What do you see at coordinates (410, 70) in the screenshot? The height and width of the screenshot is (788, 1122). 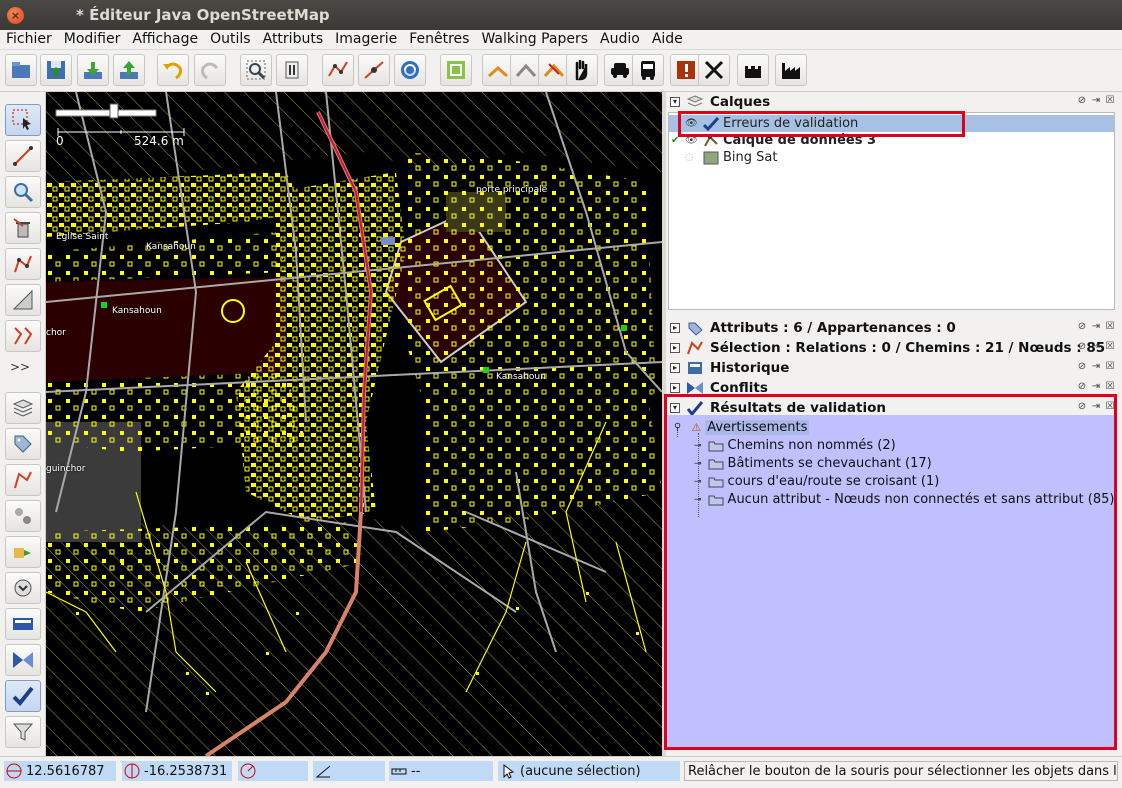 I see `sync-button` at bounding box center [410, 70].